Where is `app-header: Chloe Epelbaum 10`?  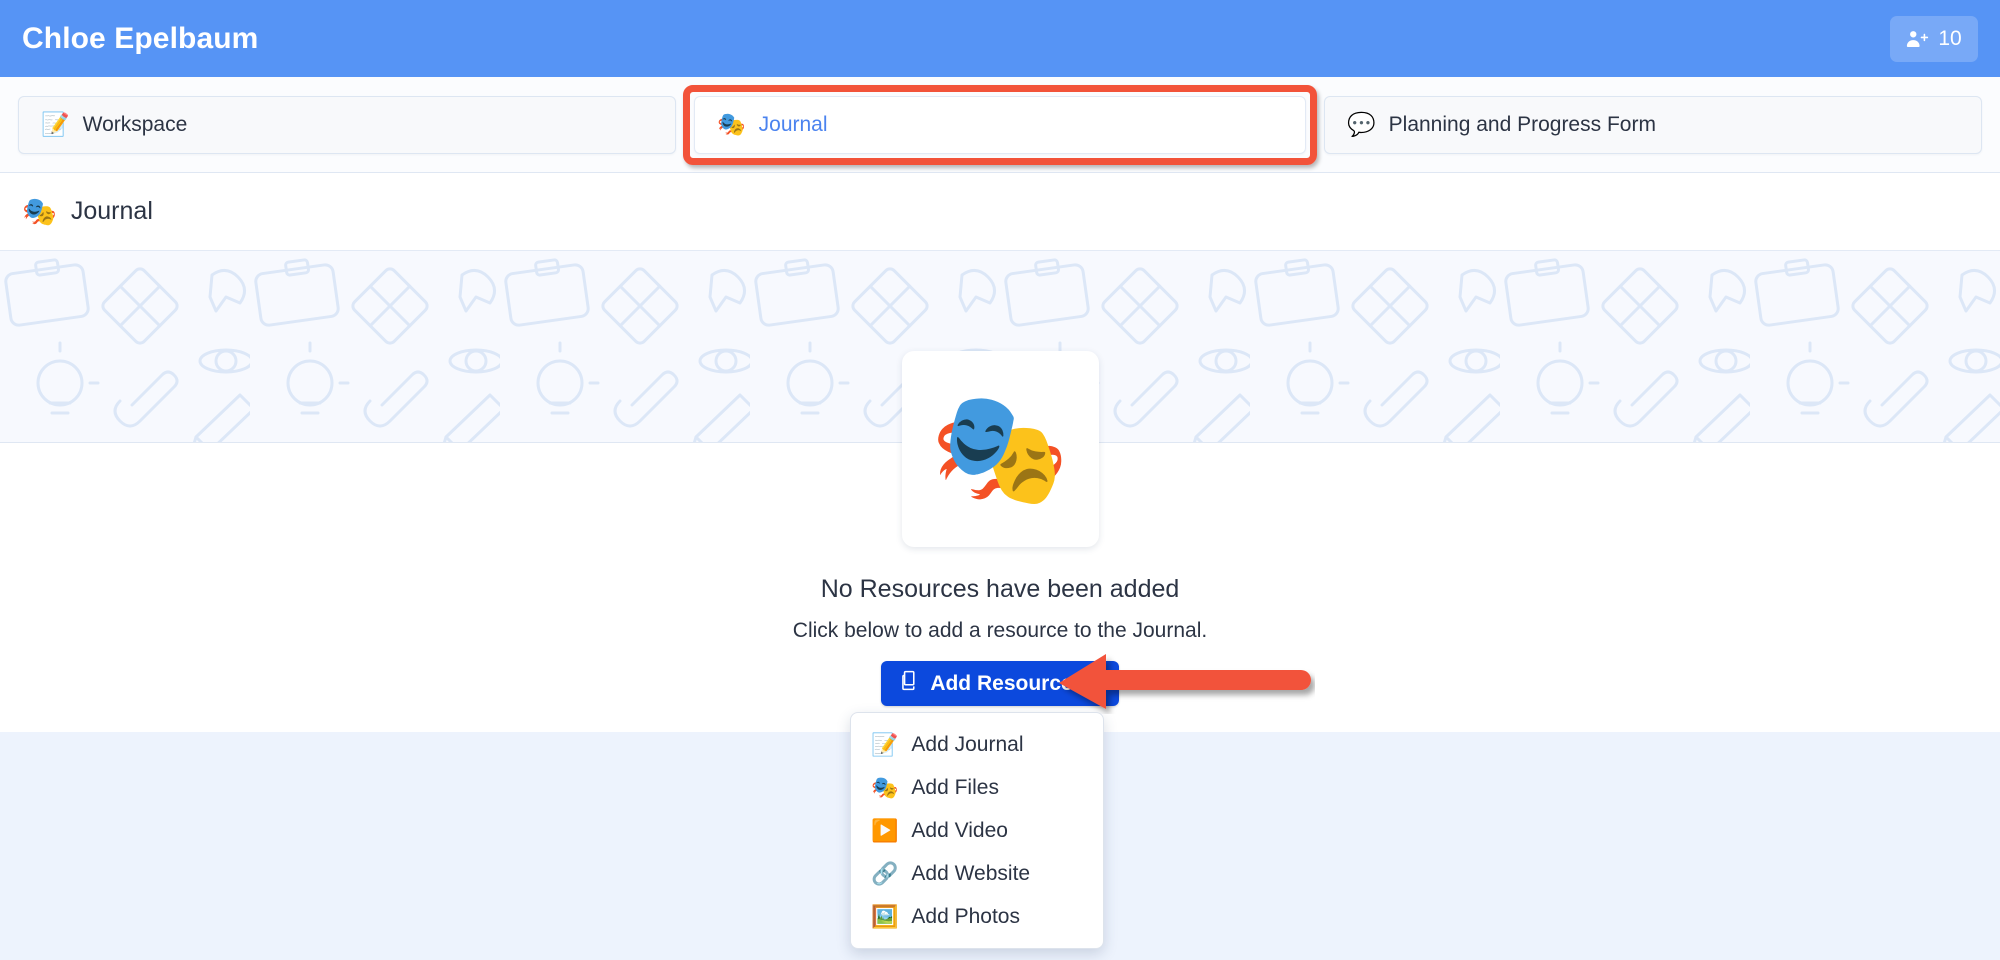 app-header: Chloe Epelbaum 10 is located at coordinates (1000, 38).